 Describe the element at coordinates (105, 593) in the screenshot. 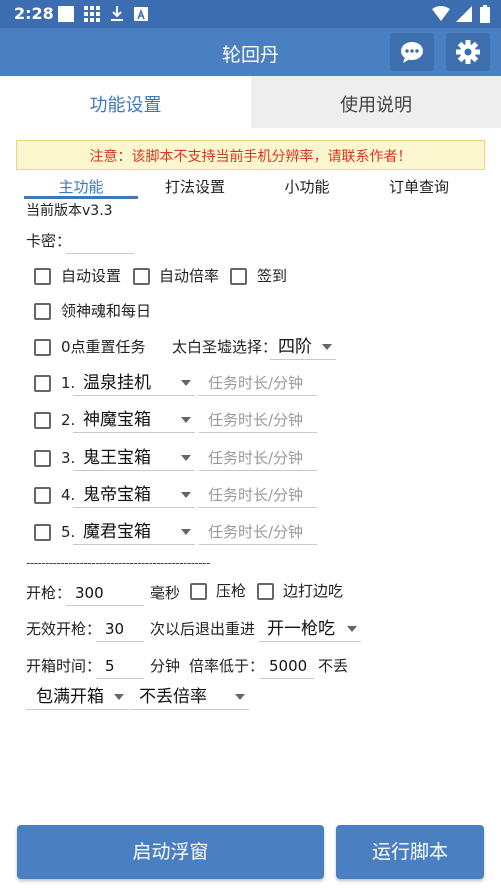

I see `fire-interval-input: 300` at that location.